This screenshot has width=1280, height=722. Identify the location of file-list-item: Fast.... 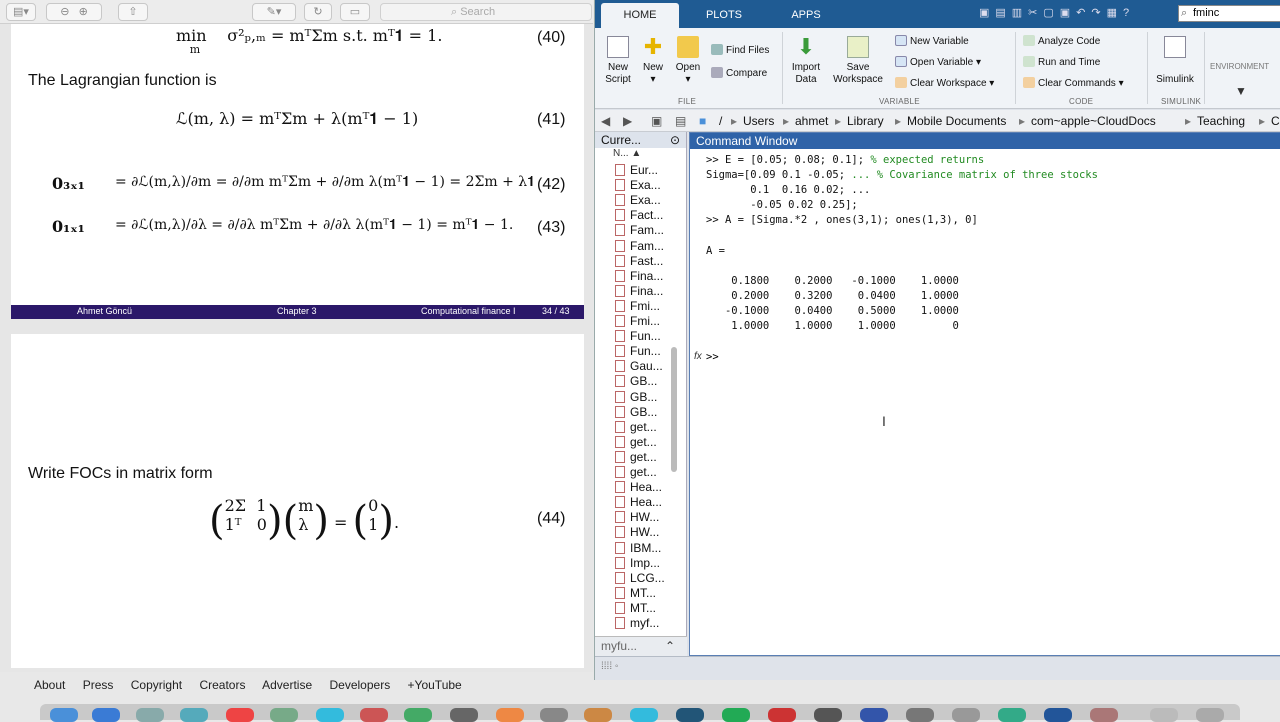
(639, 261).